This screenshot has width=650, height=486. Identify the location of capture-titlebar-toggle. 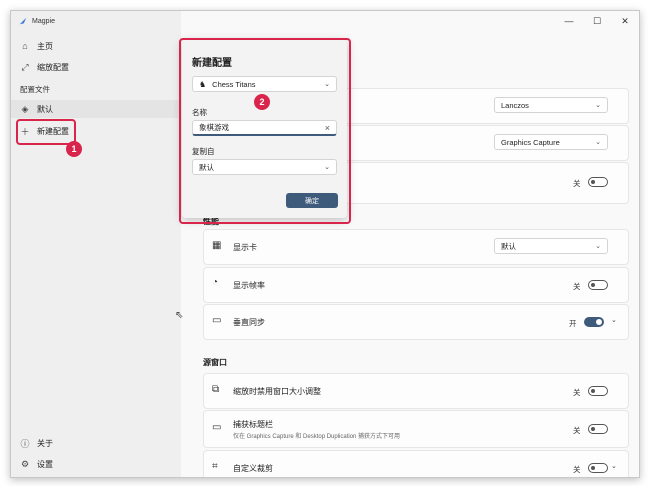
(598, 429).